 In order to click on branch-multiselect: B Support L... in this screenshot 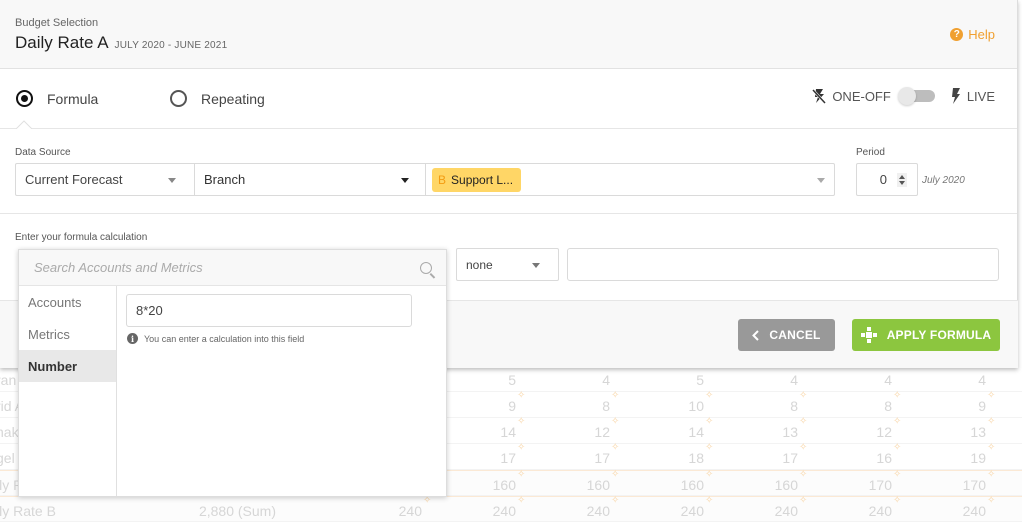, I will do `click(630, 179)`.